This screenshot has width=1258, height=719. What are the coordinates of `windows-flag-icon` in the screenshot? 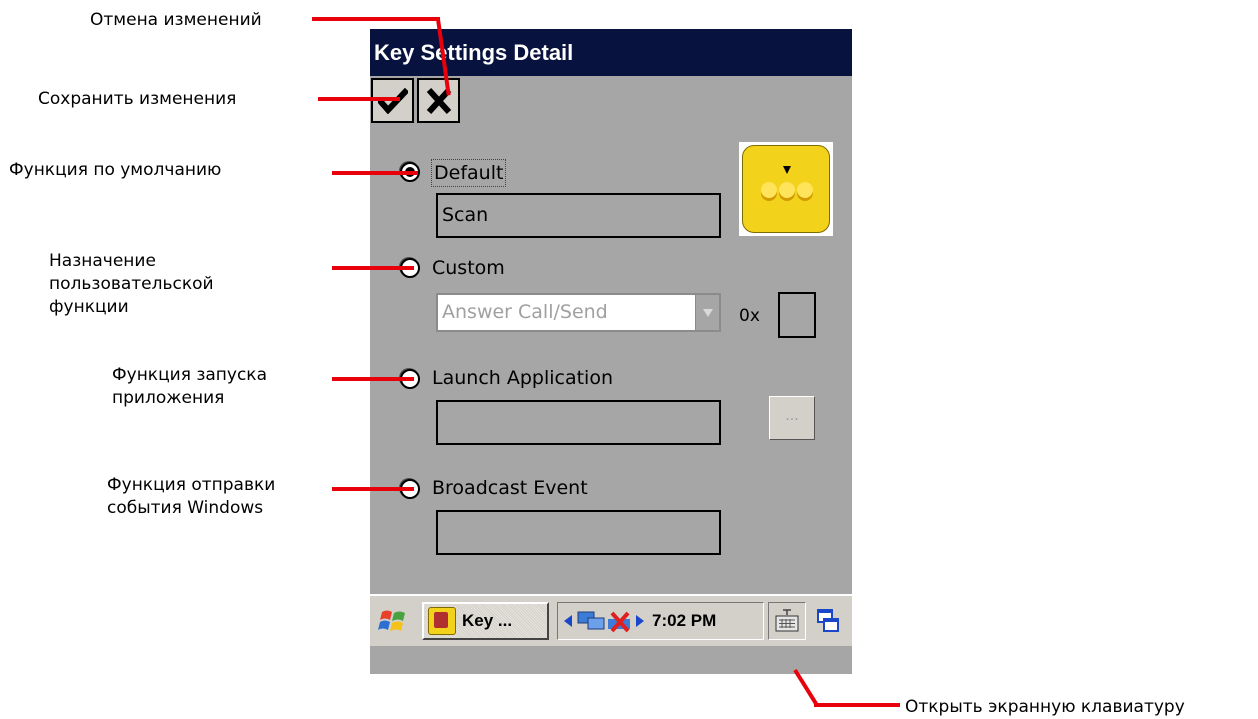 It's located at (391, 620).